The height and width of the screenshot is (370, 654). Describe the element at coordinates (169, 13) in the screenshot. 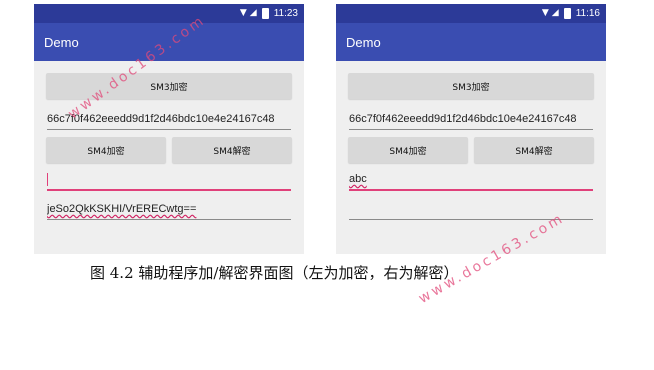

I see `status-bar: ▼ ◢ 11:23` at that location.